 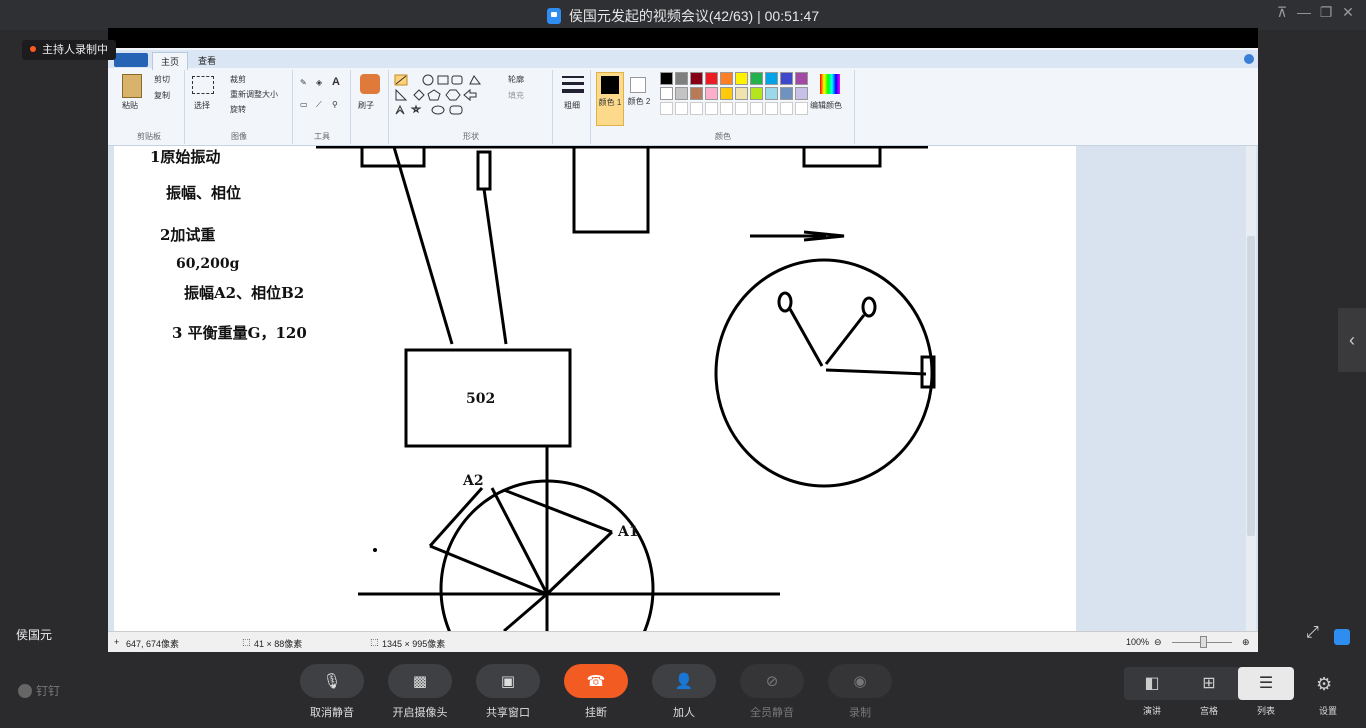 I want to click on collapse-panel-button: ‹, so click(x=1352, y=340).